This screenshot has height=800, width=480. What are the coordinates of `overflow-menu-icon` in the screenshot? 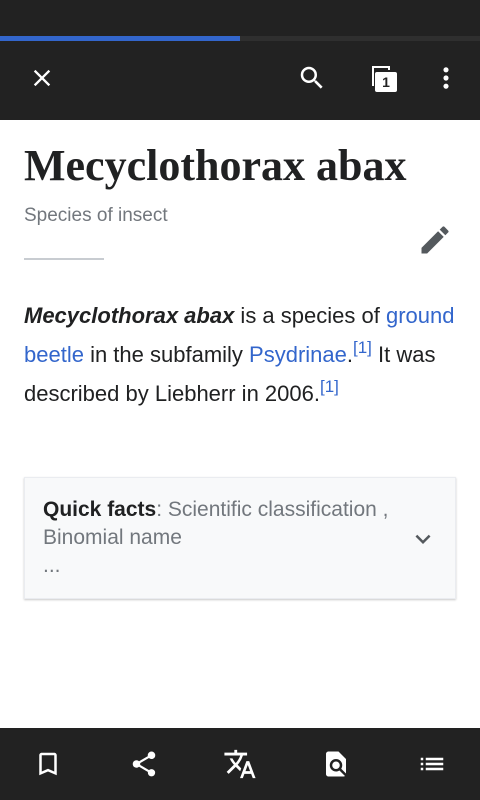 It's located at (446, 78).